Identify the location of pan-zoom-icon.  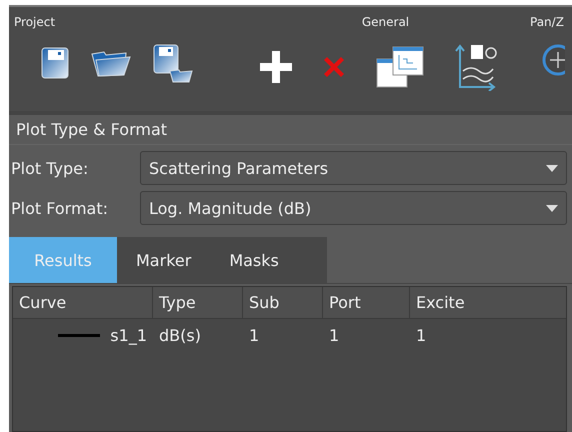
(553, 60).